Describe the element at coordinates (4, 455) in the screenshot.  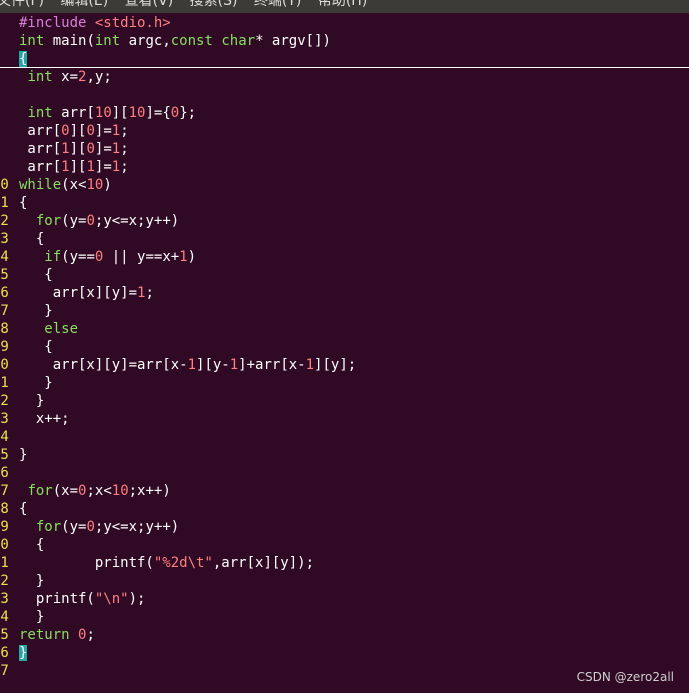
I see `line-number: 25` at that location.